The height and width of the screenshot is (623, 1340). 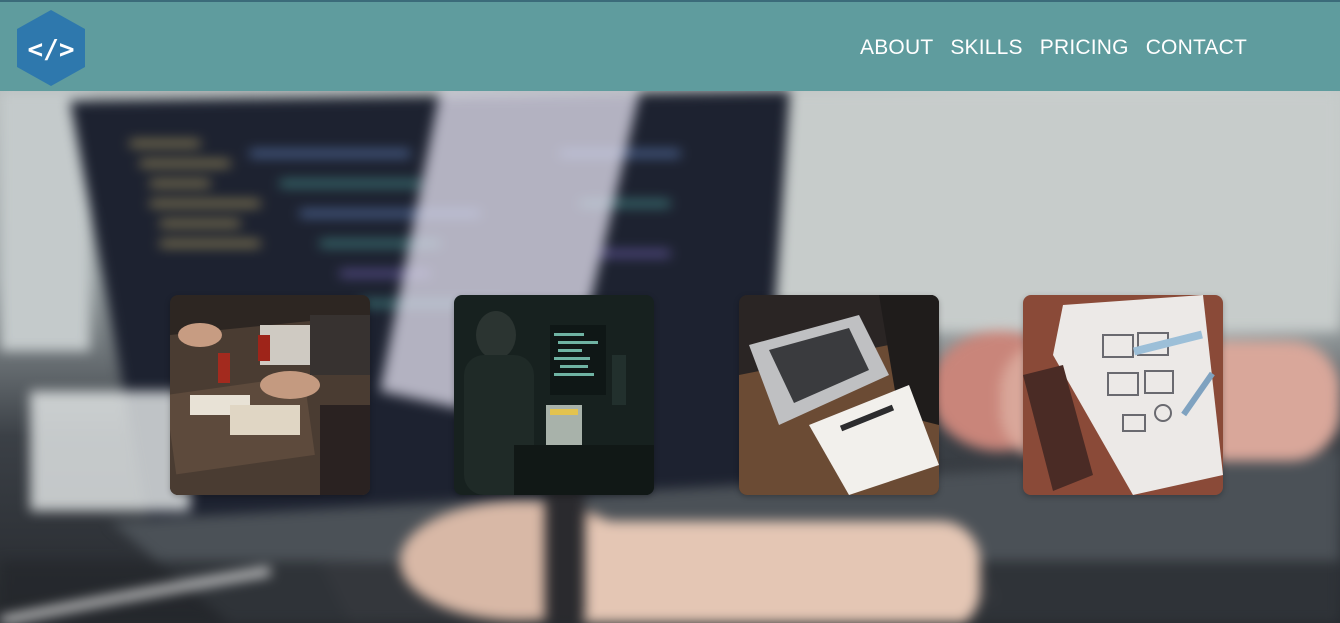 What do you see at coordinates (670, 45) in the screenshot?
I see `site-header: </> ABOUT SKILLS PRICING CONTACT` at bounding box center [670, 45].